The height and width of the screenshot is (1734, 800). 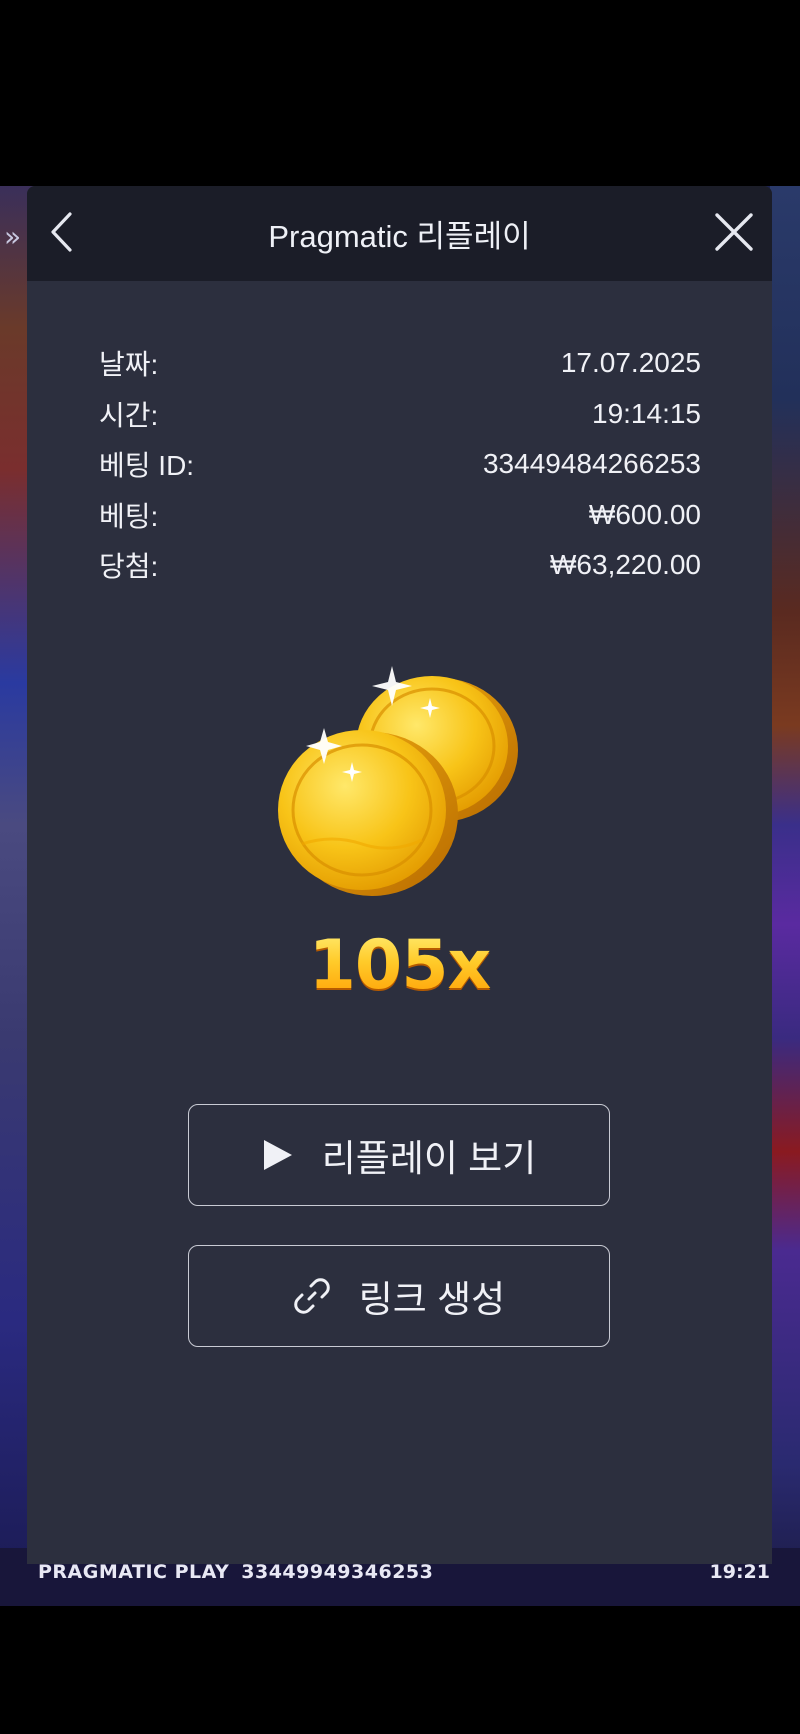 What do you see at coordinates (400, 515) in the screenshot?
I see `info-row-bet: 베팅: ₩600.00` at bounding box center [400, 515].